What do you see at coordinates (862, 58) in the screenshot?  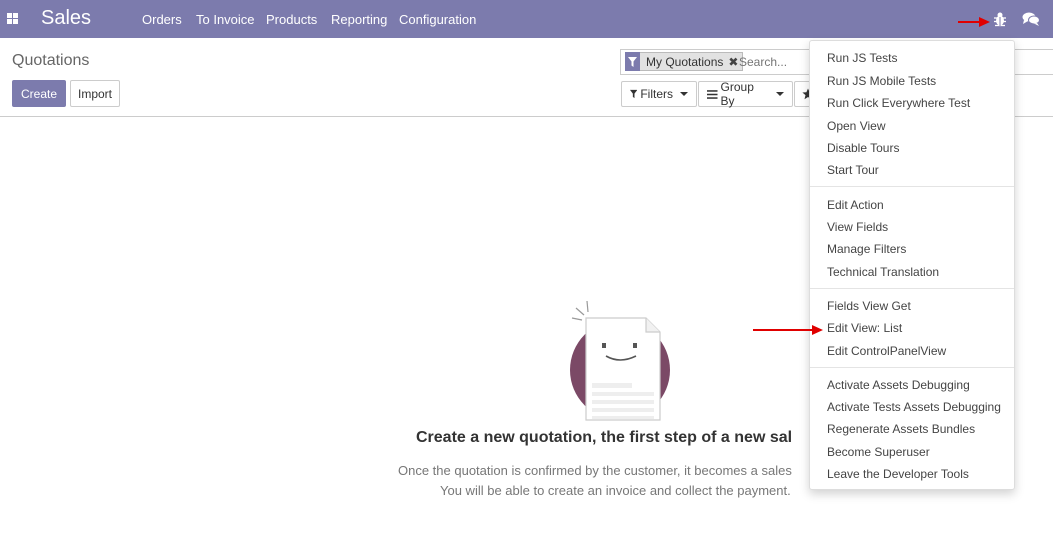 I see `menu-item-run-js-tests: Run JS Tests` at bounding box center [862, 58].